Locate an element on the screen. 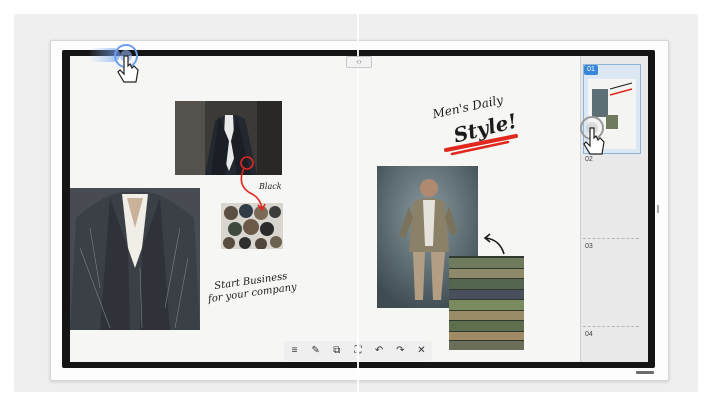 Image resolution: width=712 pixels, height=400 pixels. close-icon: ✕ is located at coordinates (421, 351).